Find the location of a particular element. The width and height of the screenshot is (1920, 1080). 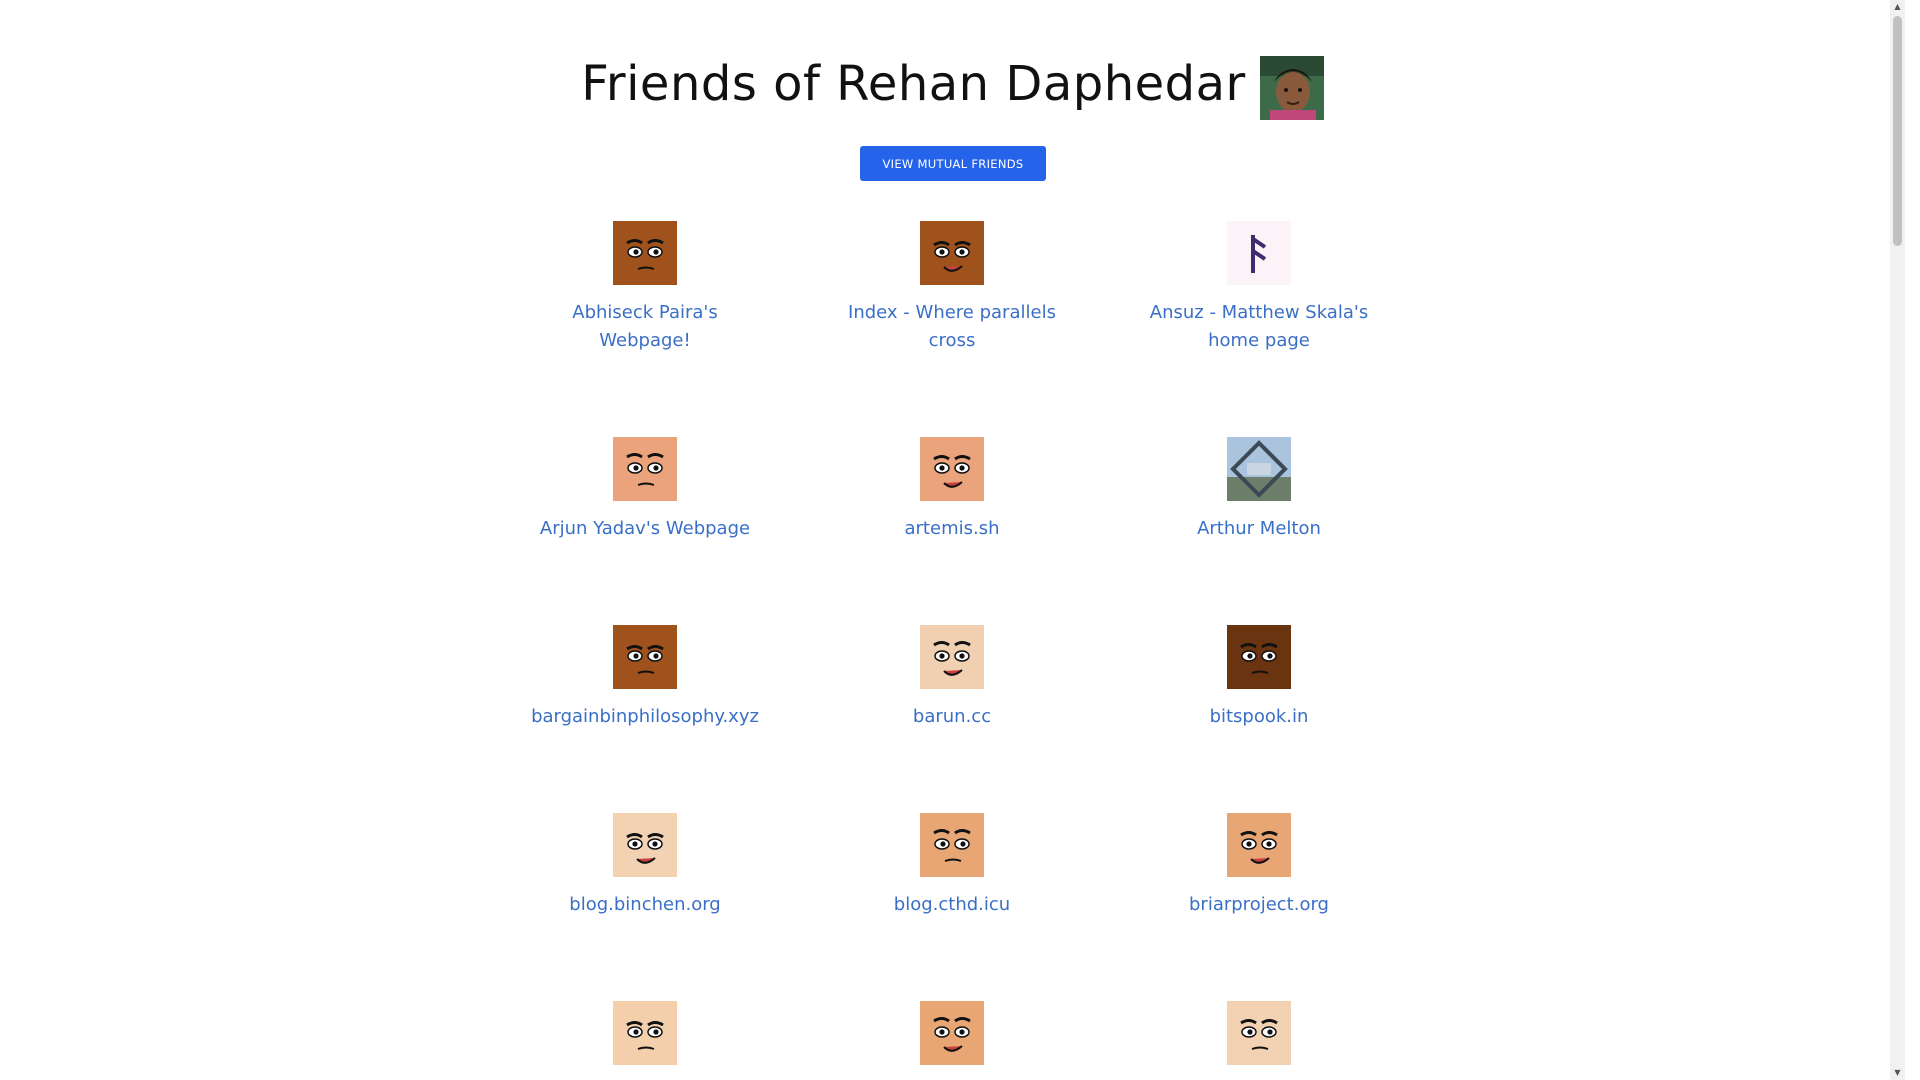

friend-card: blog.cthd.icu is located at coordinates (952, 866).